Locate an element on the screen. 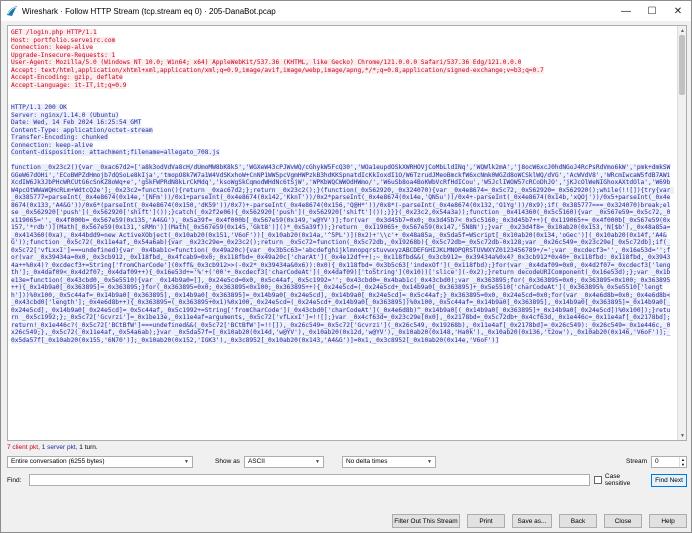 This screenshot has height=533, width=692. stream-number-value: 0 is located at coordinates (657, 461).